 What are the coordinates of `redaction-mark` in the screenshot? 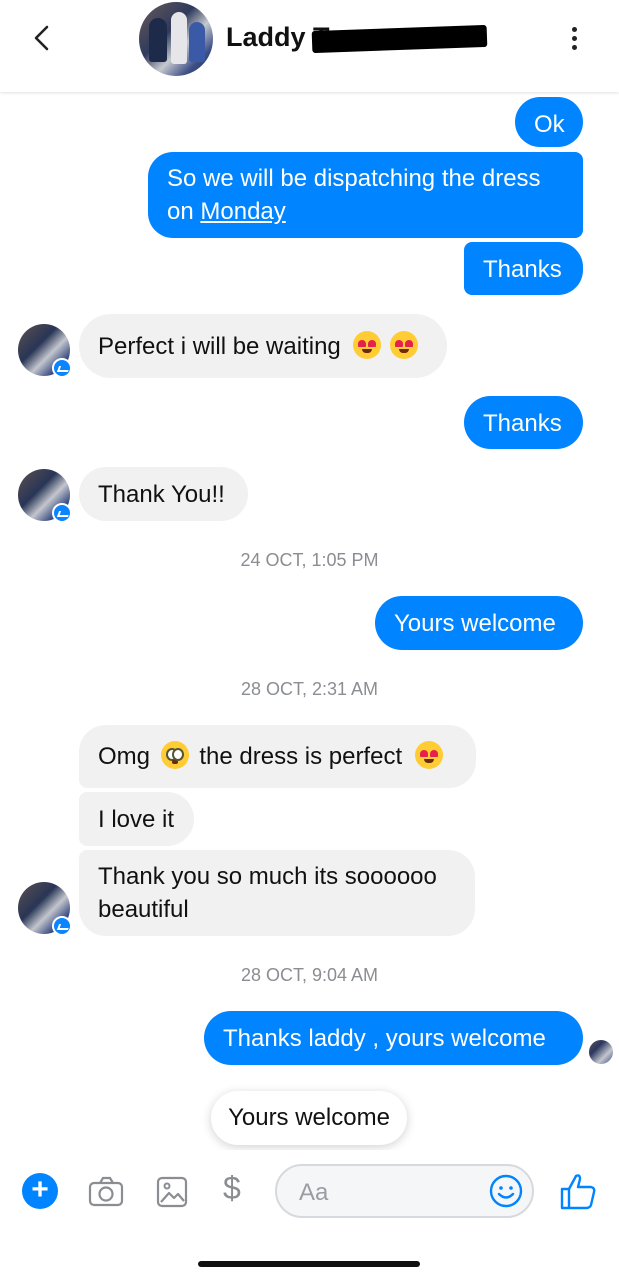 It's located at (399, 39).